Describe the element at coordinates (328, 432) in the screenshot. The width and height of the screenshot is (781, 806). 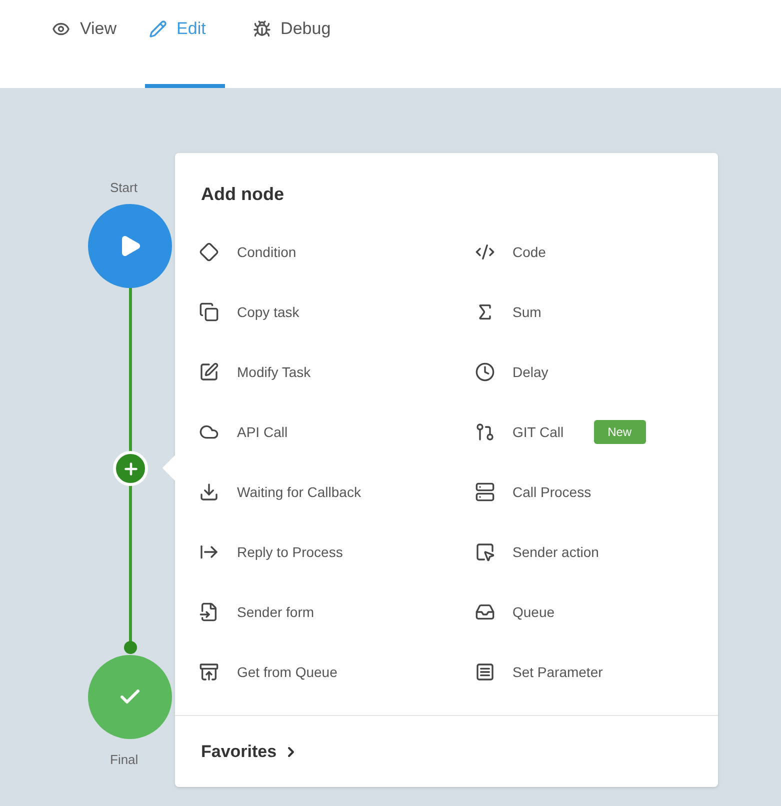
I see `node-type-item: API Call` at that location.